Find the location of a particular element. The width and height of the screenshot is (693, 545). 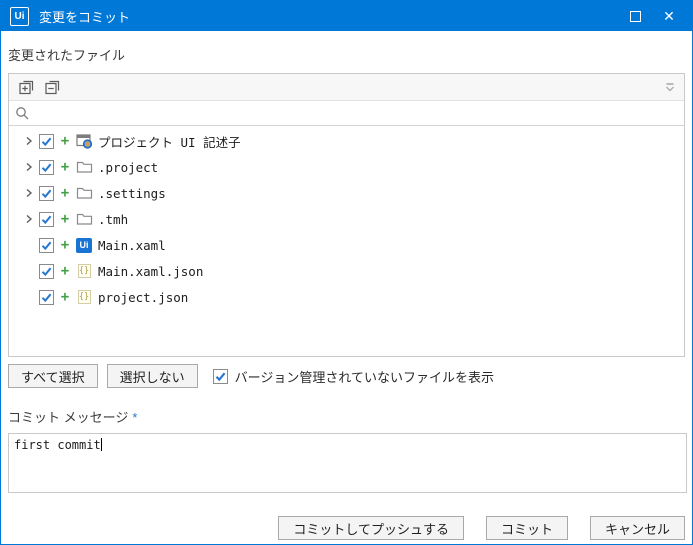

dialog-footer: コミットしてプッシュする コミット キャンセル is located at coordinates (346, 528).